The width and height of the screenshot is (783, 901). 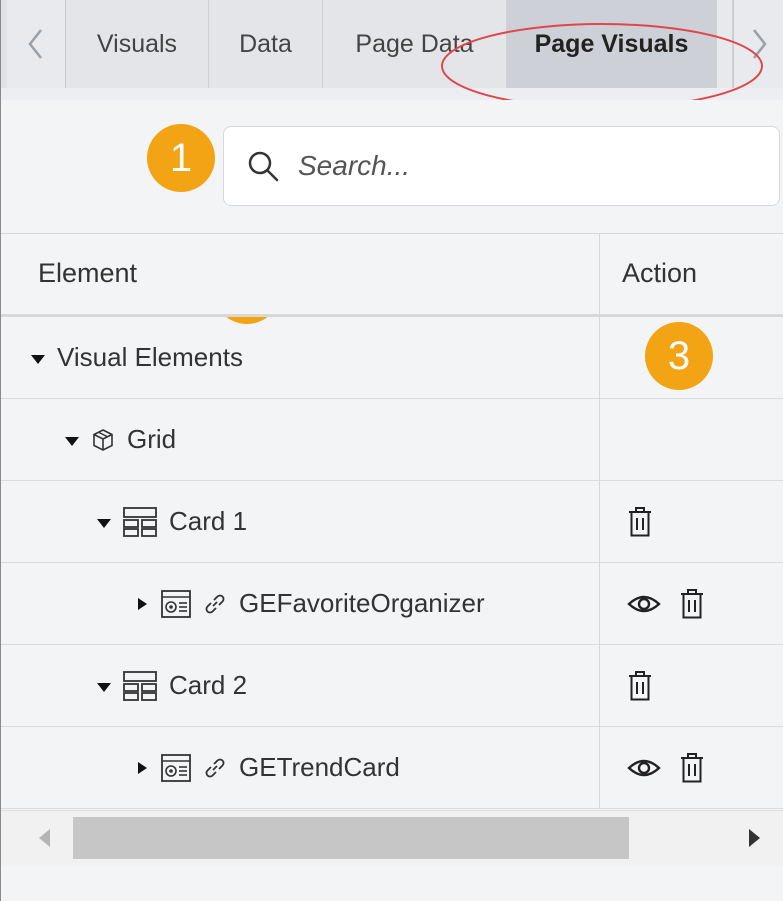 I want to click on tab-spacer, so click(x=725, y=44).